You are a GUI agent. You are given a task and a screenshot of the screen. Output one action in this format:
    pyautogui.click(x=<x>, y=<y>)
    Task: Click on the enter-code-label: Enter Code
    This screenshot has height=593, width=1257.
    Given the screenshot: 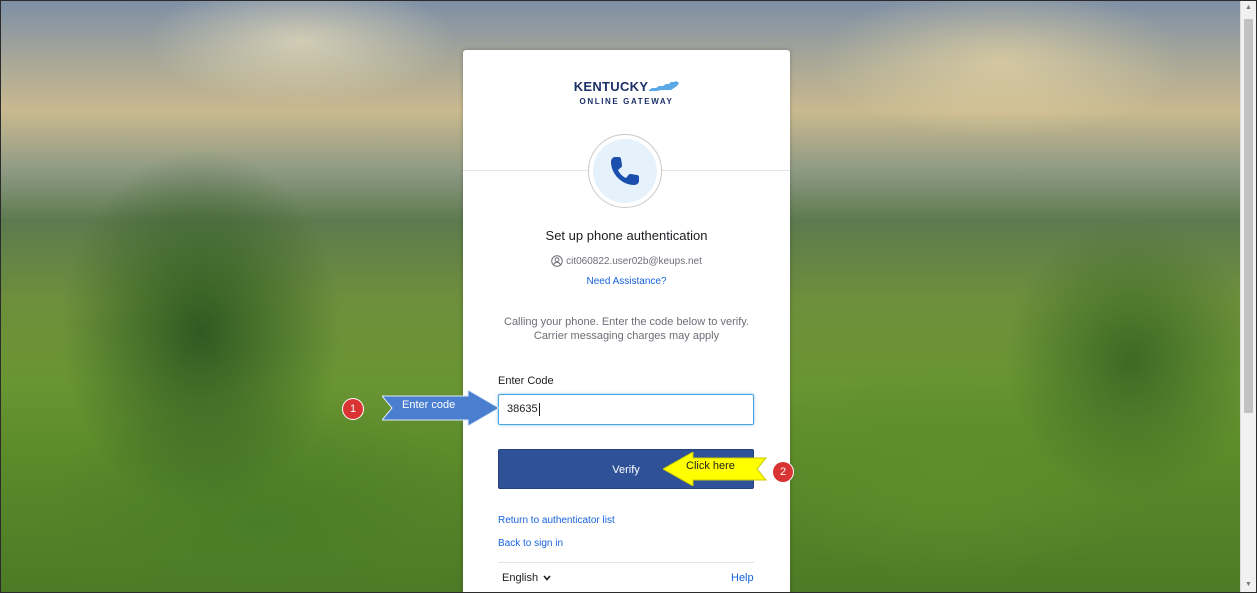 What is the action you would take?
    pyautogui.click(x=526, y=381)
    